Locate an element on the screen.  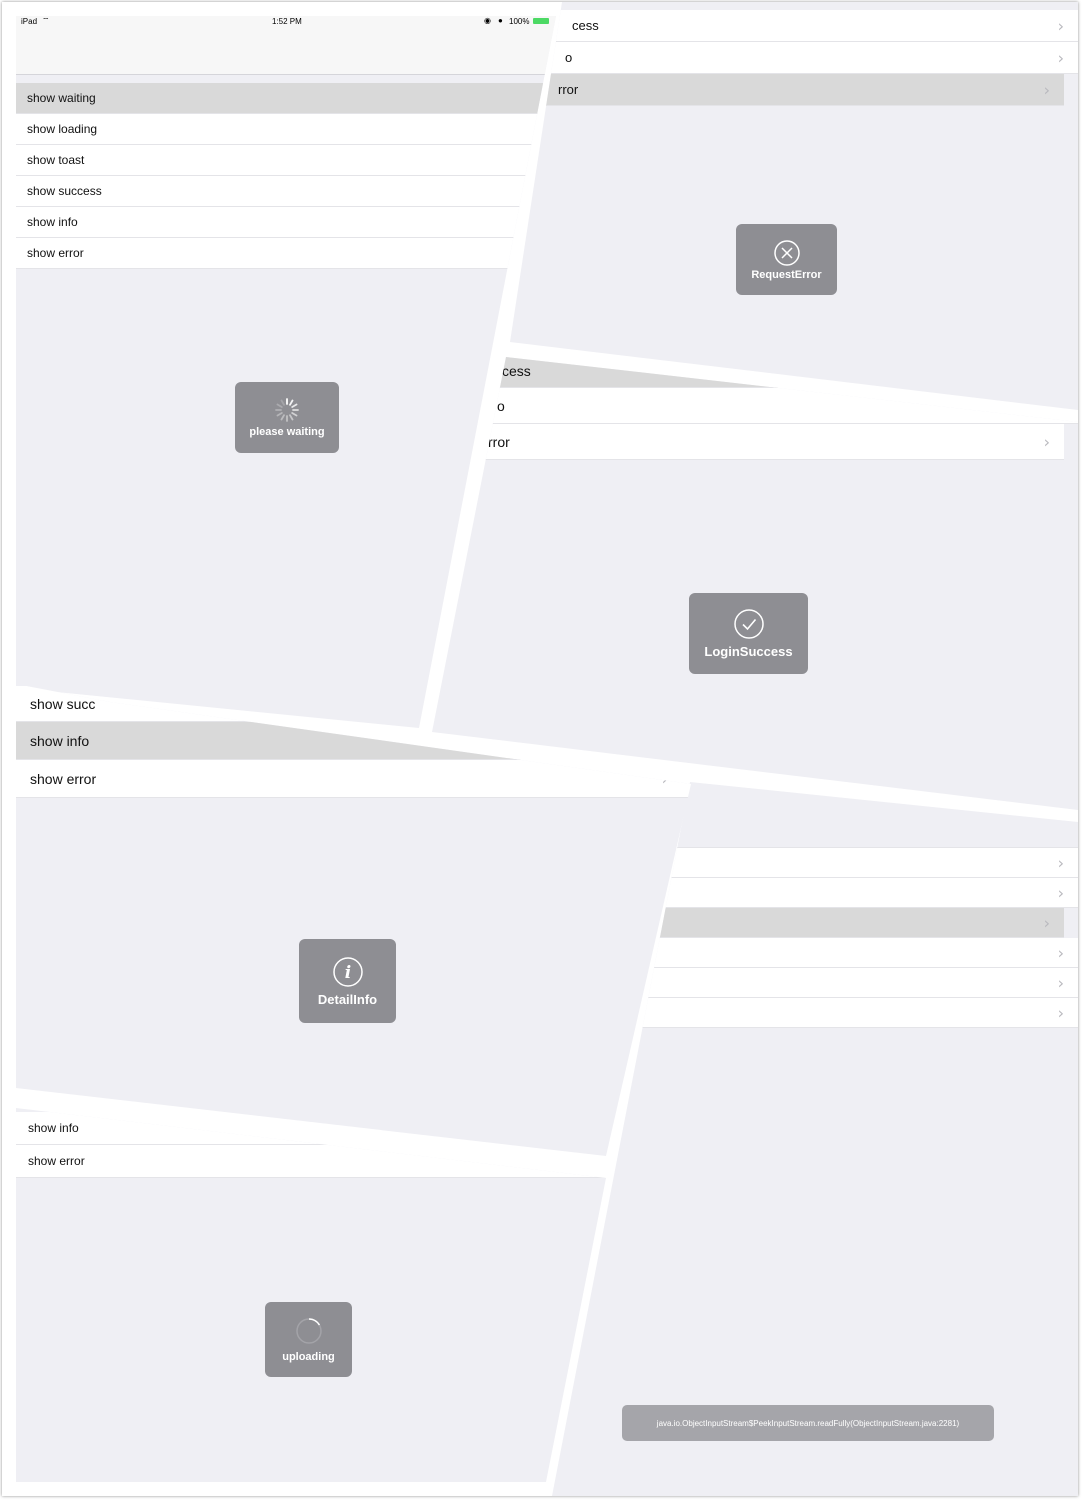
login-success-hud: LoginSuccess is located at coordinates (748, 633).